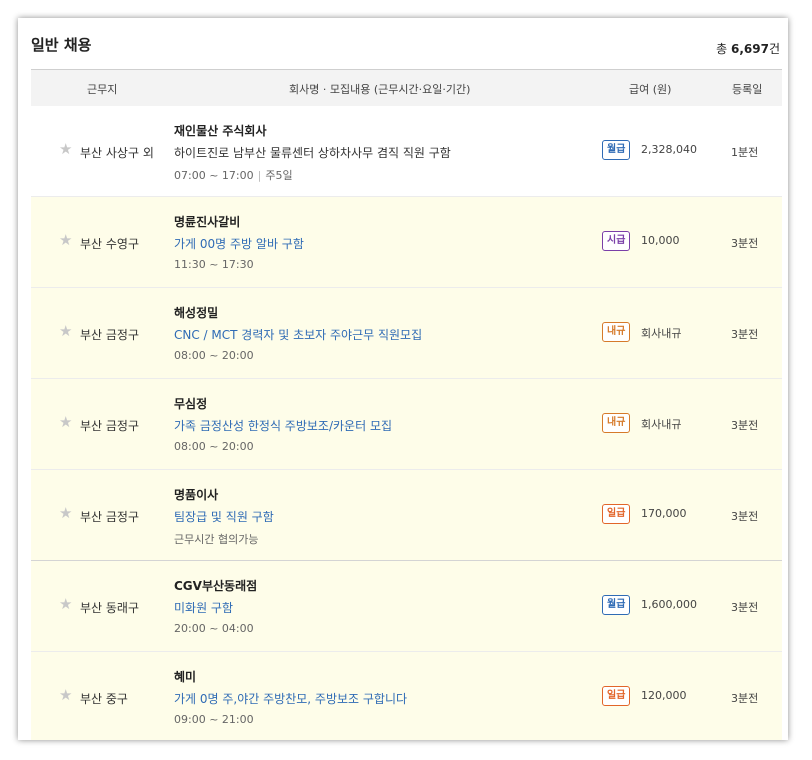 The height and width of the screenshot is (760, 812). I want to click on row-pay: 120,000, so click(664, 695).